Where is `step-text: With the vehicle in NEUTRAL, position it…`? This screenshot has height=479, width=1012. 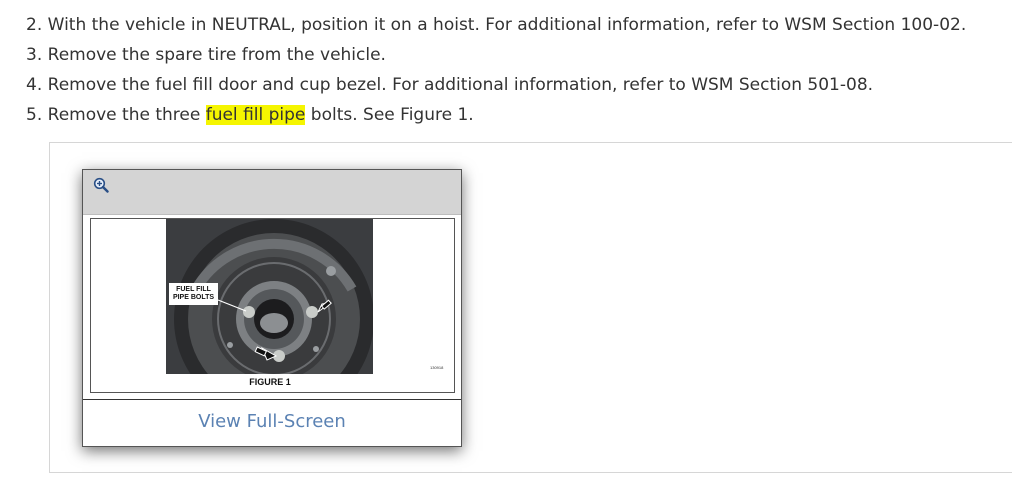
step-text: With the vehicle in NEUTRAL, position it… is located at coordinates (507, 25).